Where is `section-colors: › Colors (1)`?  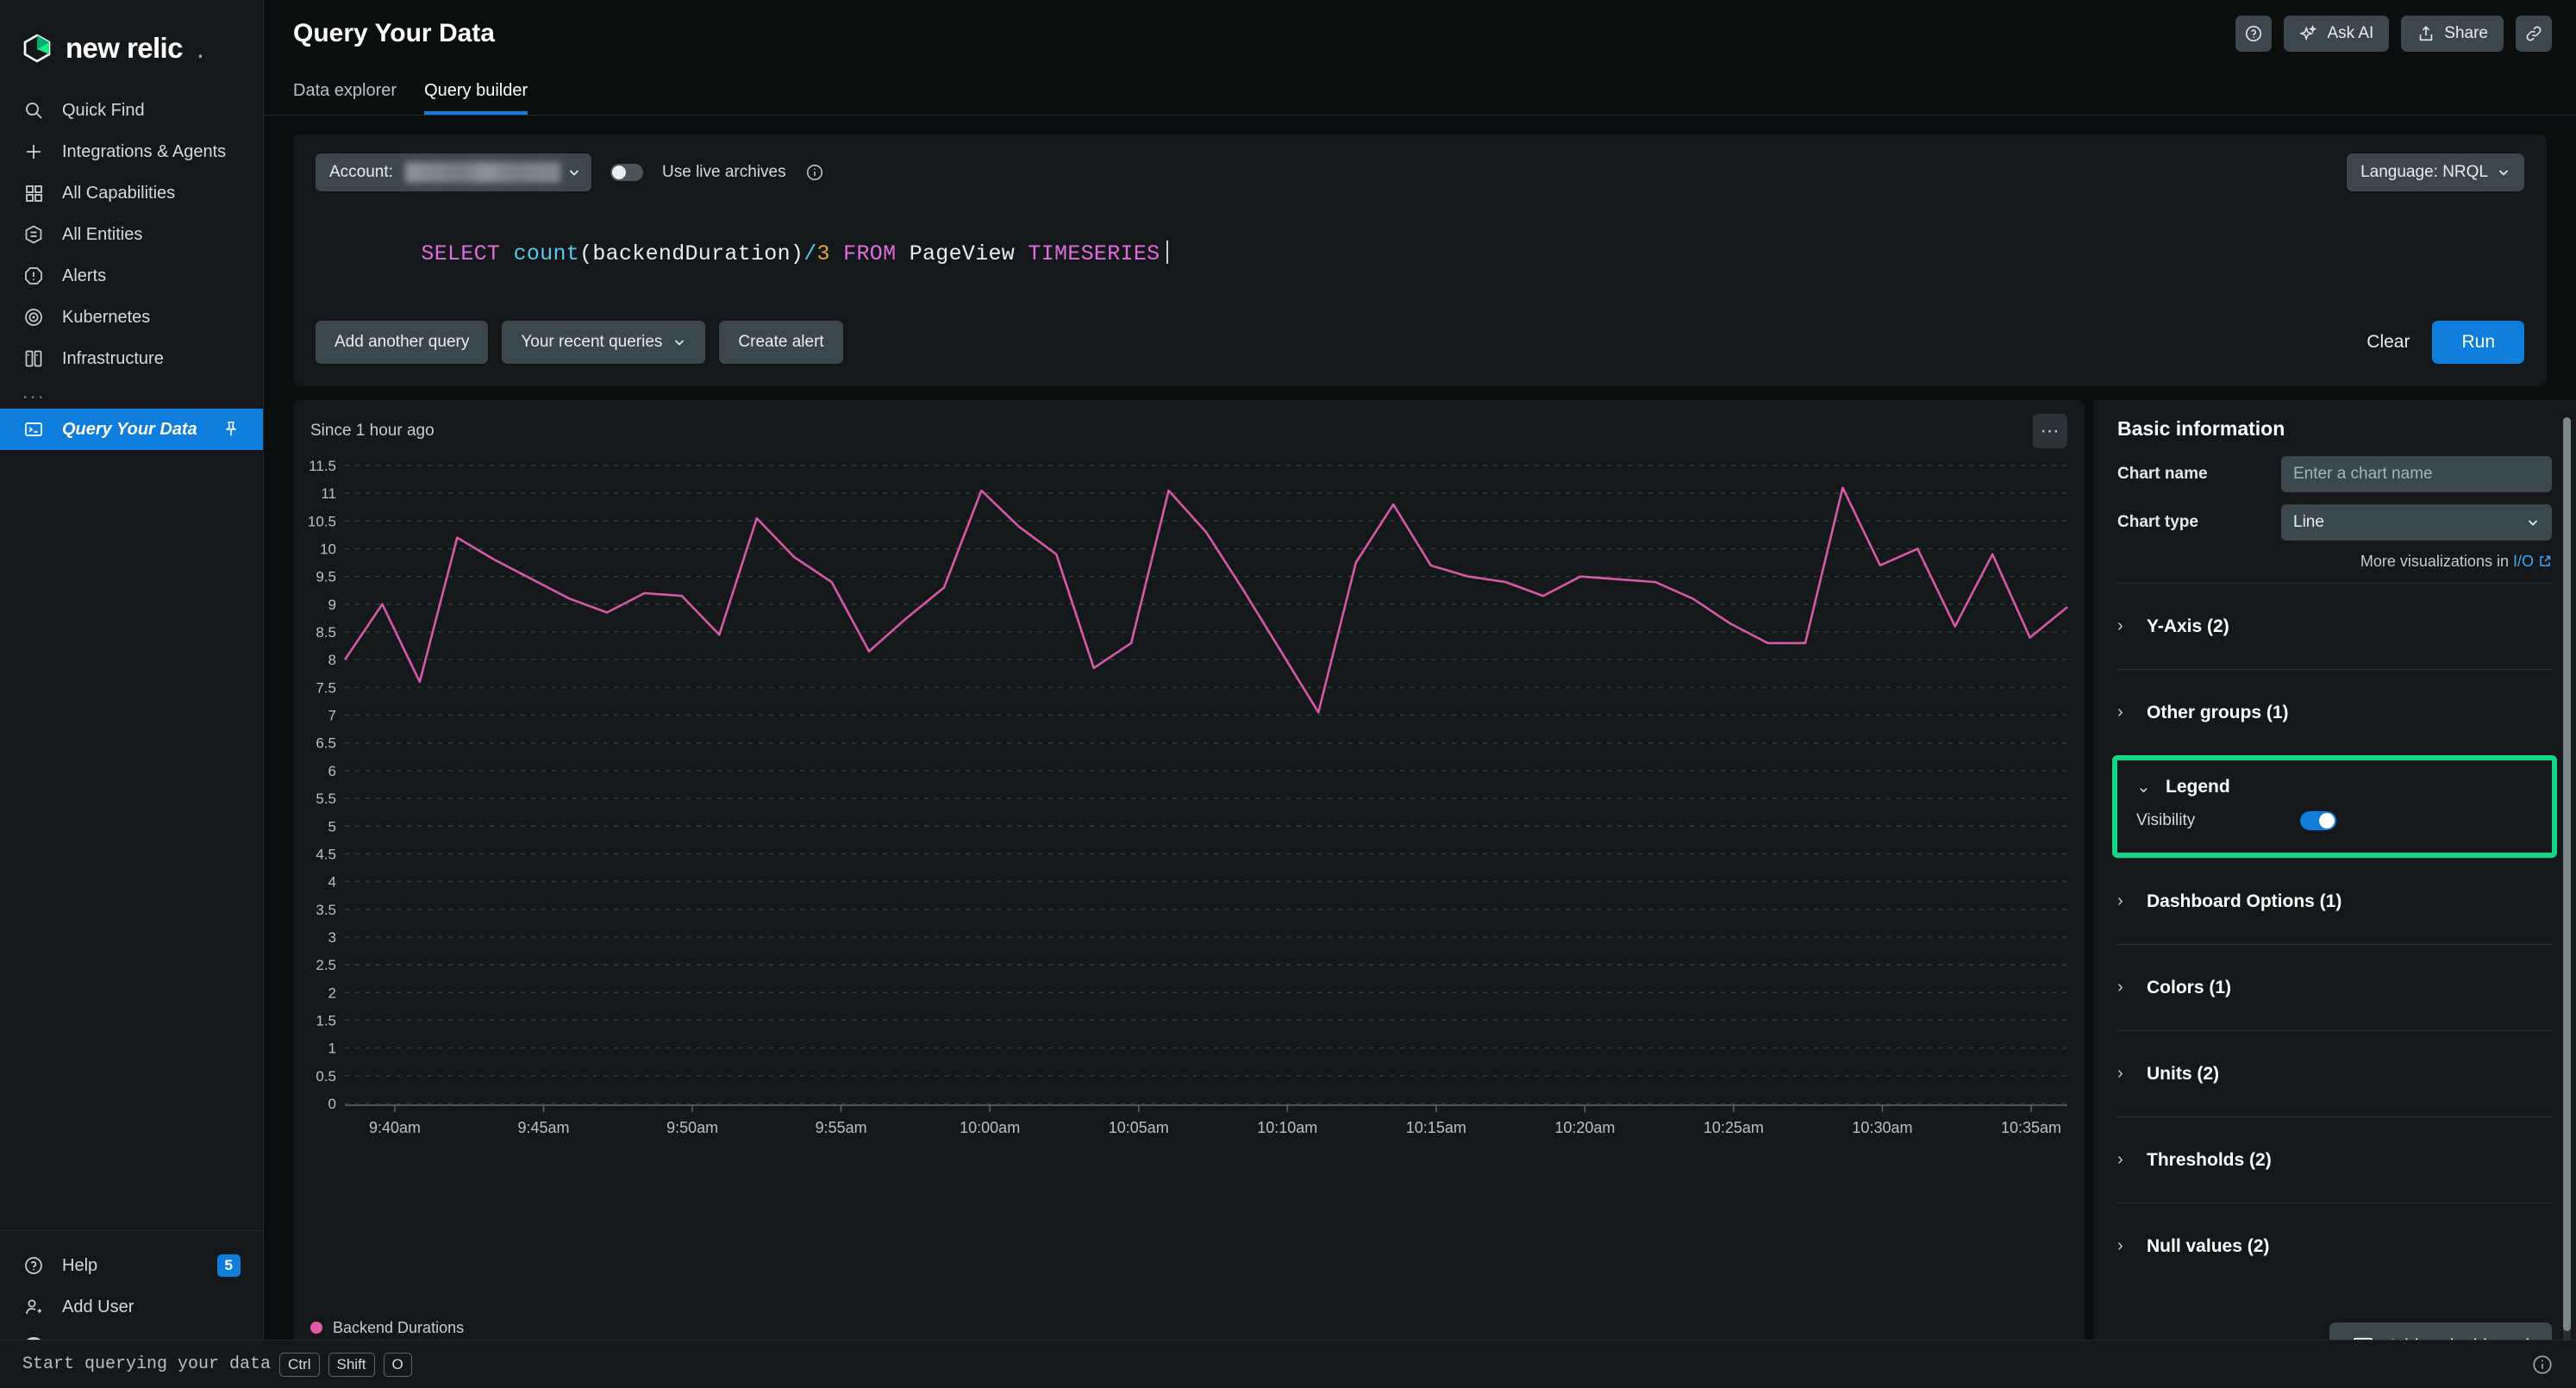
section-colors: › Colors (1) is located at coordinates (2335, 987).